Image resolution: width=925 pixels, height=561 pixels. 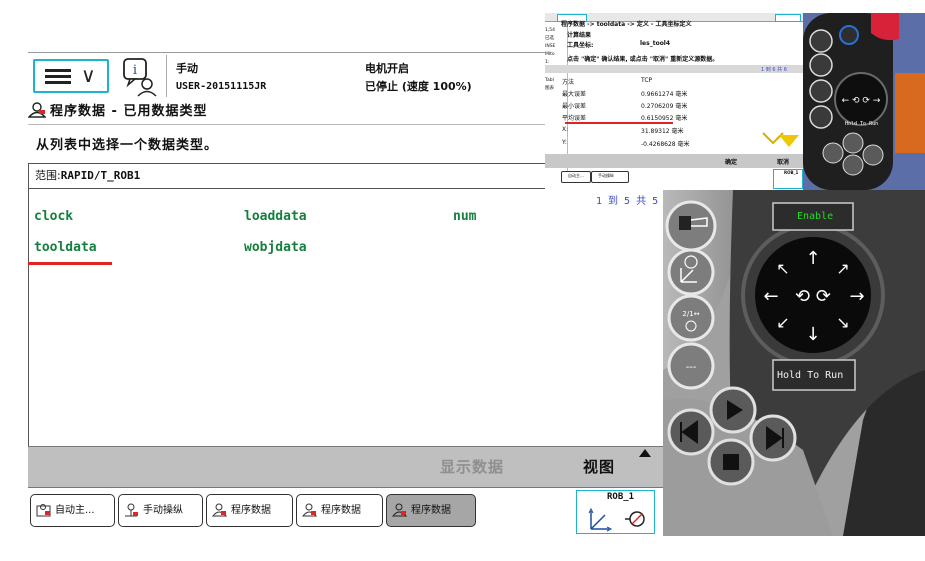 I want to click on taskbar: 自动主... 手动操纵 程序数据 程序数据 程序数据 ROB_1, so click(x=348, y=515).